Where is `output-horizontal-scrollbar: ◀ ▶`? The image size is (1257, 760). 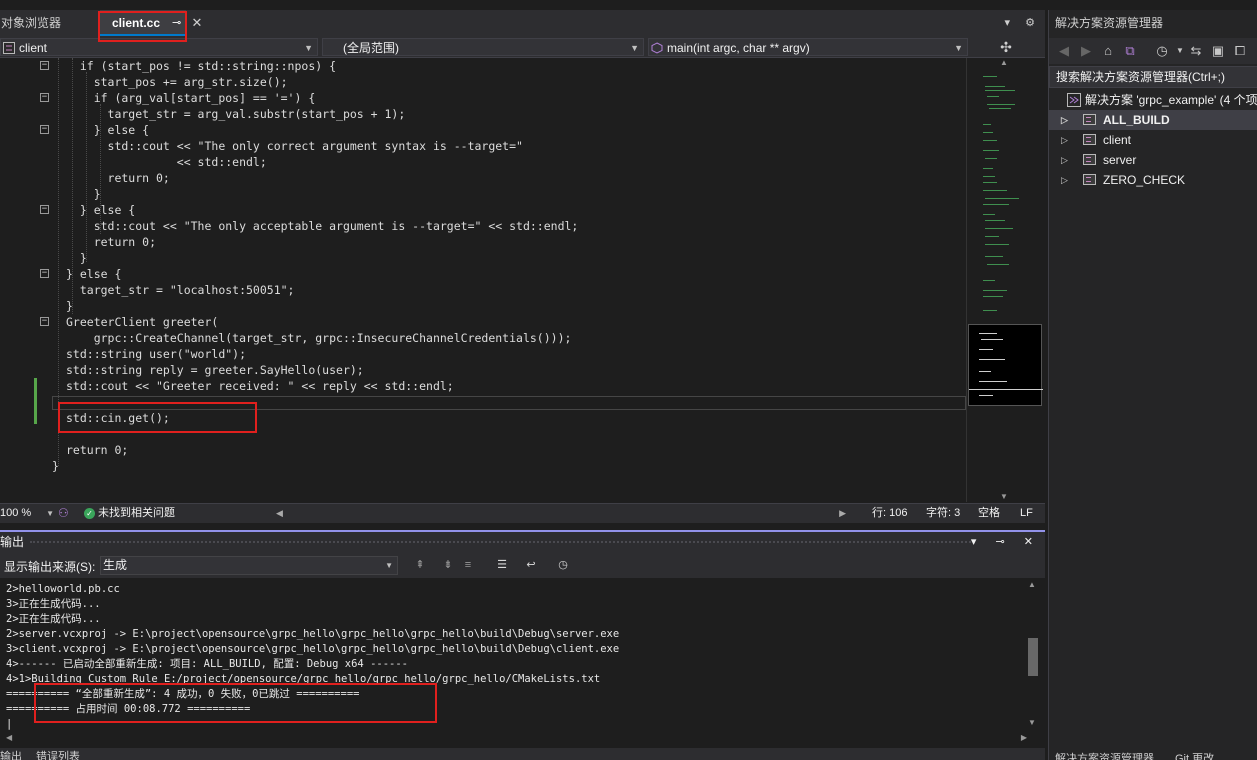
output-horizontal-scrollbar: ◀ ▶ is located at coordinates (516, 739).